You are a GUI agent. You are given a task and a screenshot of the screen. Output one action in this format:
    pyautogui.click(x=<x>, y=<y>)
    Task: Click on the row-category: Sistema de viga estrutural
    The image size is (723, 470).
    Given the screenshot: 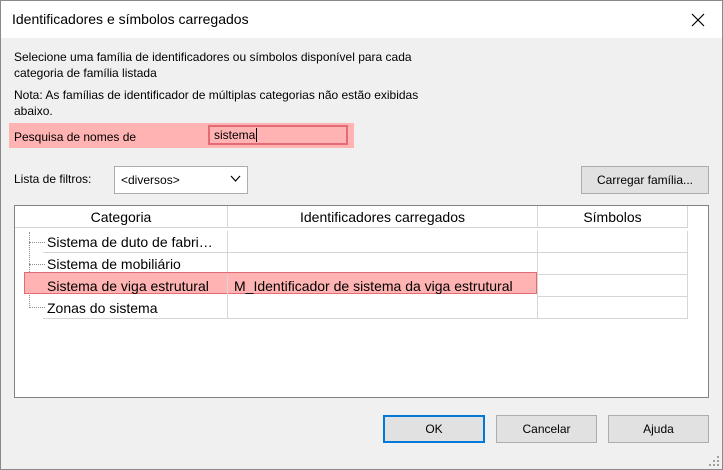 What is the action you would take?
    pyautogui.click(x=128, y=286)
    